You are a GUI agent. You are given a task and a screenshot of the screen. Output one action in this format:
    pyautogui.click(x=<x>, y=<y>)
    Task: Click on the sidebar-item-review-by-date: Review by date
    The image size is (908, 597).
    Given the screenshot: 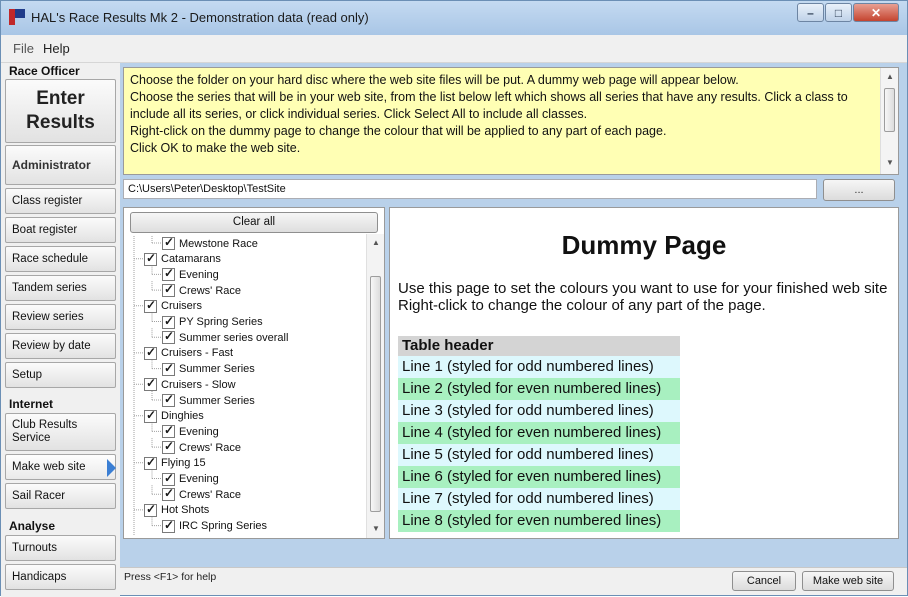 What is the action you would take?
    pyautogui.click(x=60, y=346)
    